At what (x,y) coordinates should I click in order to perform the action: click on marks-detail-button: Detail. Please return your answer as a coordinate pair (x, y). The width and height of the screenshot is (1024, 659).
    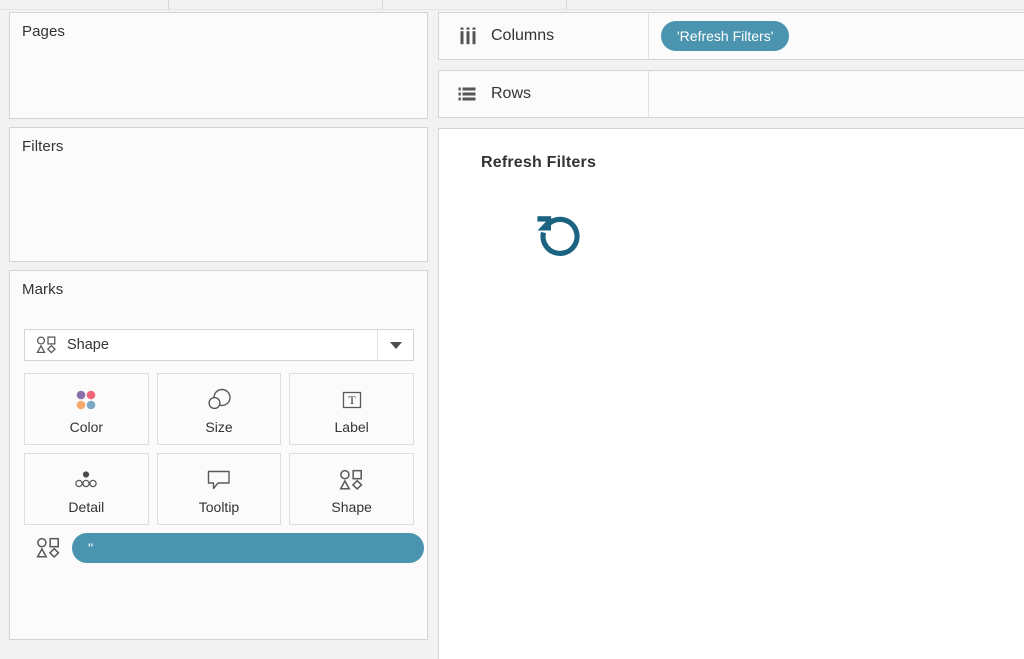
    Looking at the image, I should click on (86, 489).